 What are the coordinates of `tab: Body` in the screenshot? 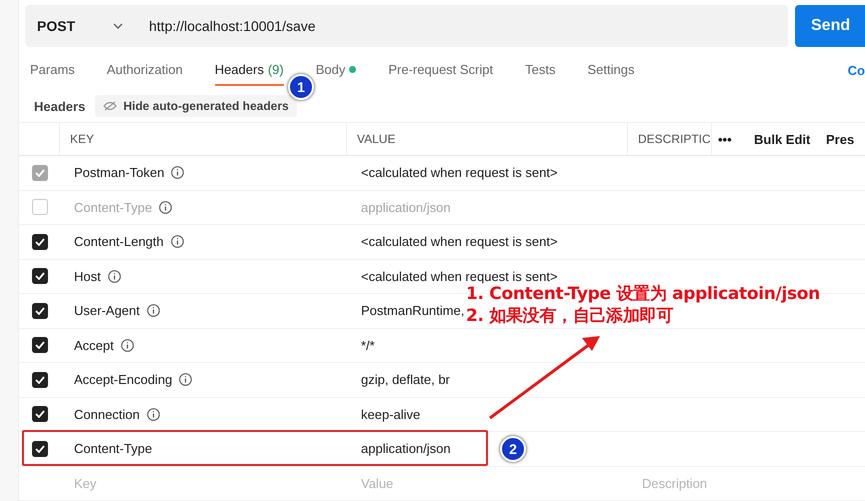 It's located at (336, 70).